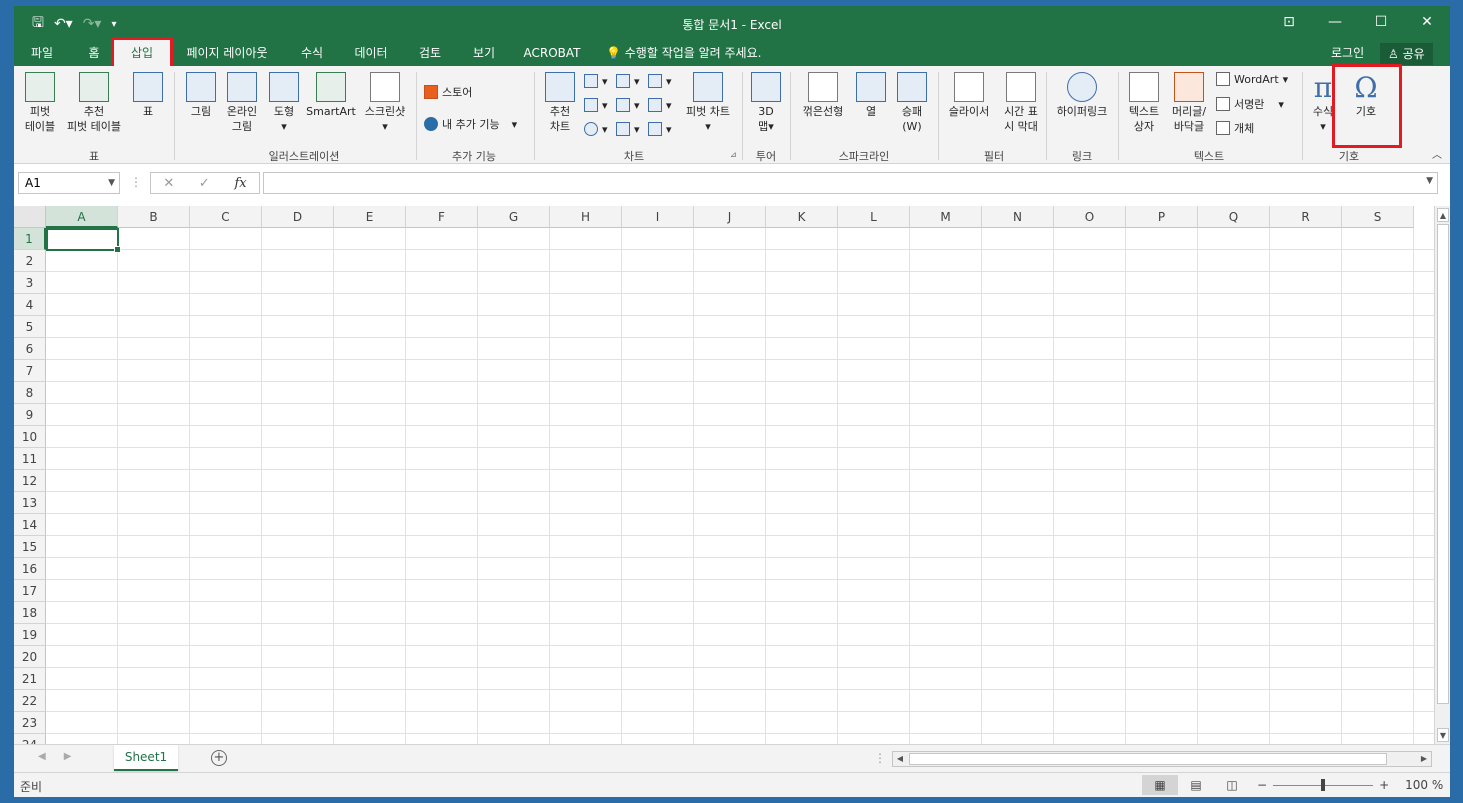 This screenshot has width=1463, height=803. Describe the element at coordinates (69, 183) in the screenshot. I see `name-box: A1 ▼` at that location.